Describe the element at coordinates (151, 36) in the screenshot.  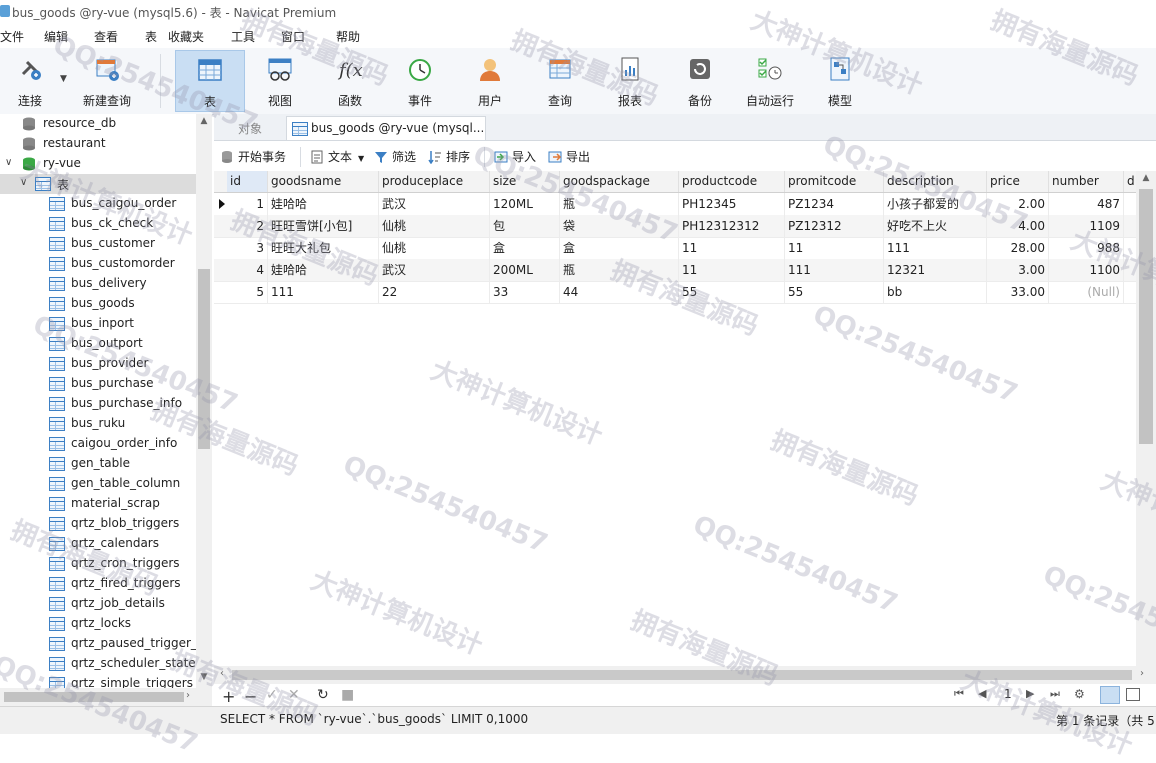
I see `menu-table: 表` at that location.